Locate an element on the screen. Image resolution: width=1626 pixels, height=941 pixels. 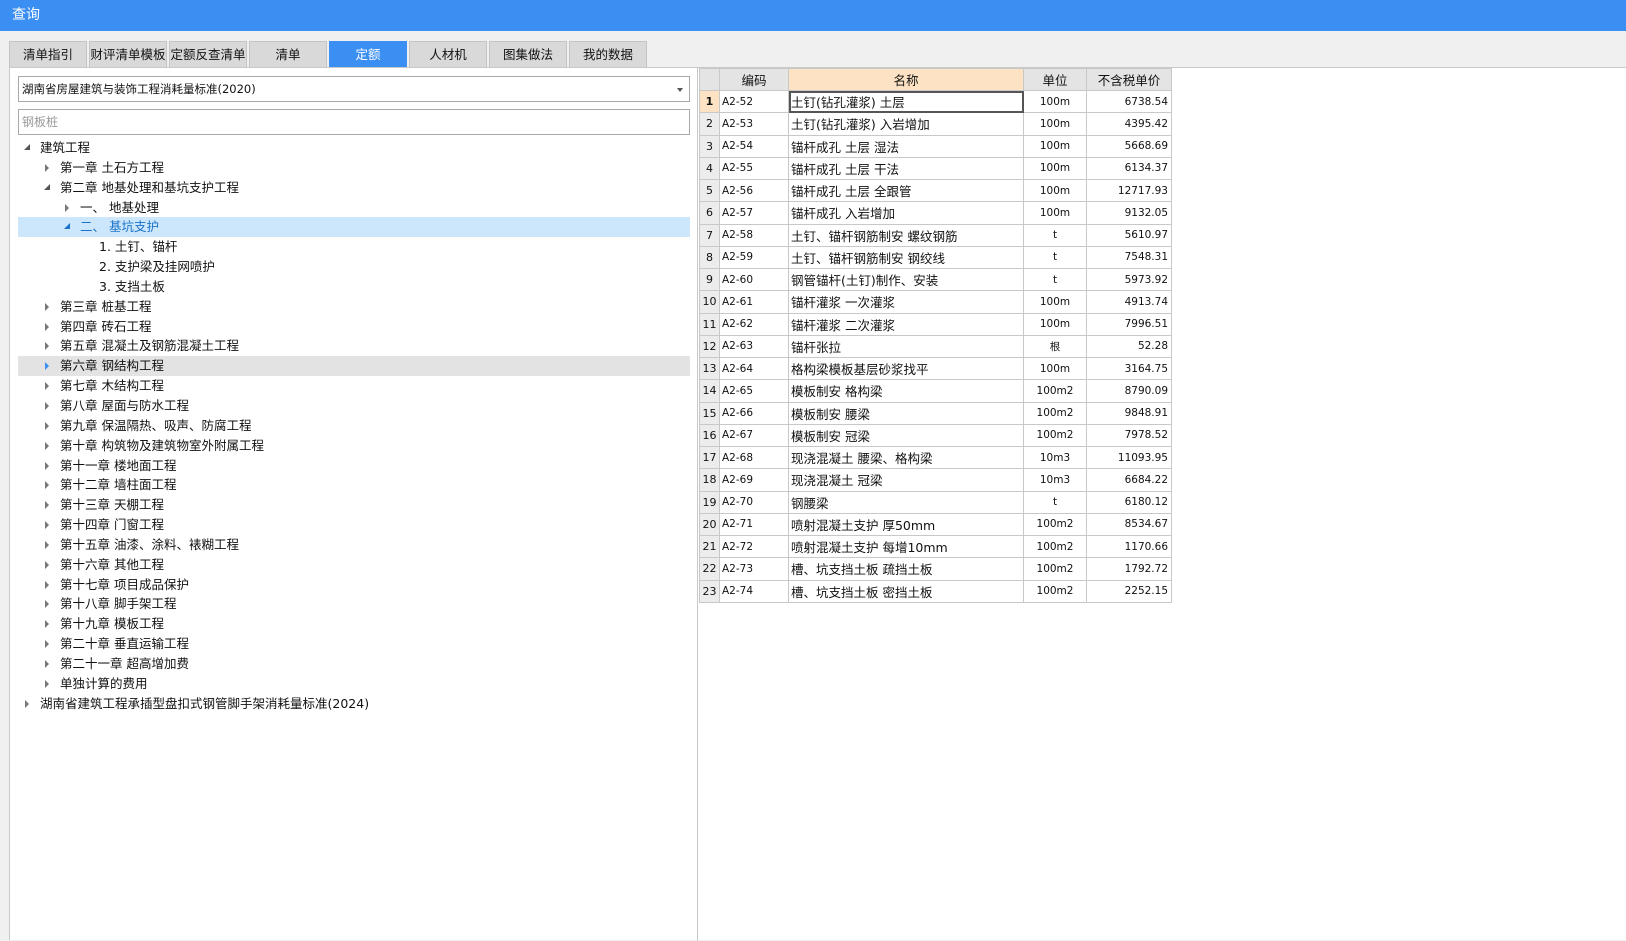
tree-node: 第十章 构筑物及建筑物室外附属工程 is located at coordinates (354, 446).